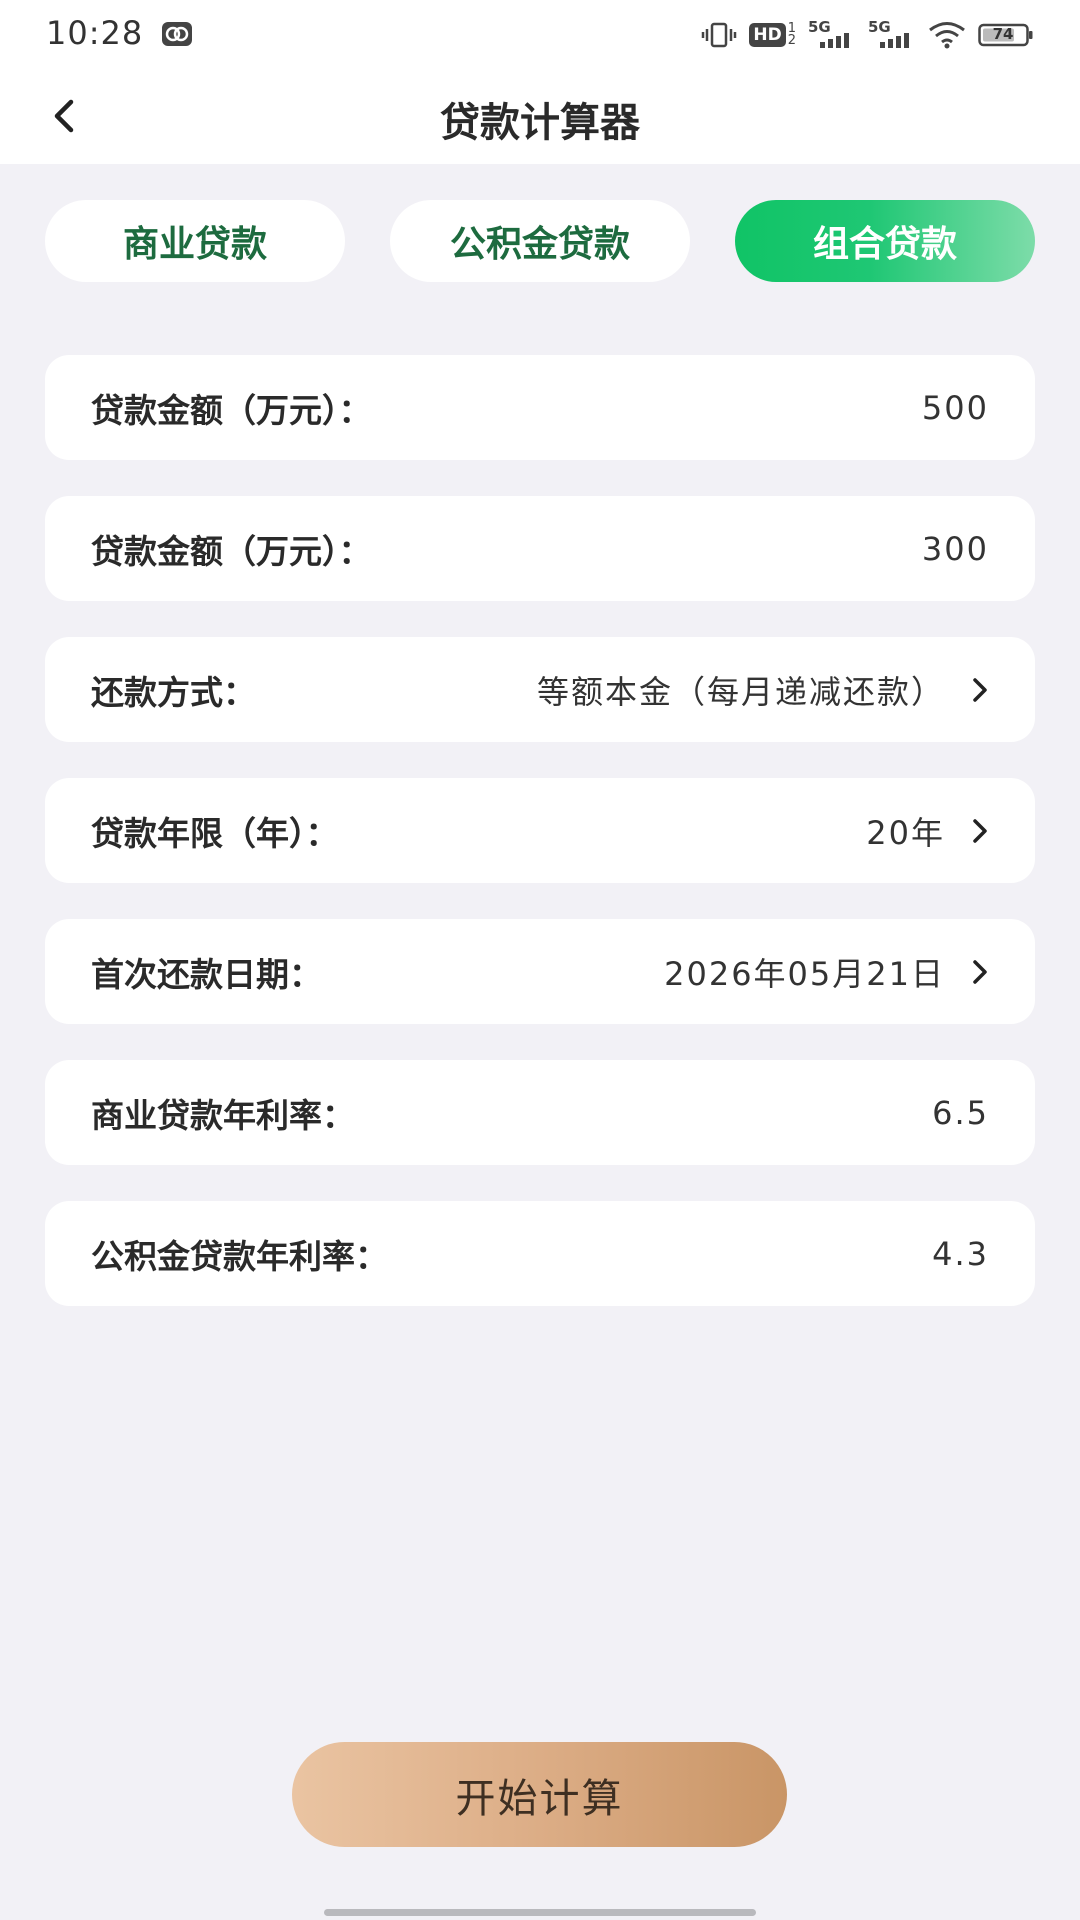  Describe the element at coordinates (892, 34) in the screenshot. I see `signal-icon-2: 5G` at that location.